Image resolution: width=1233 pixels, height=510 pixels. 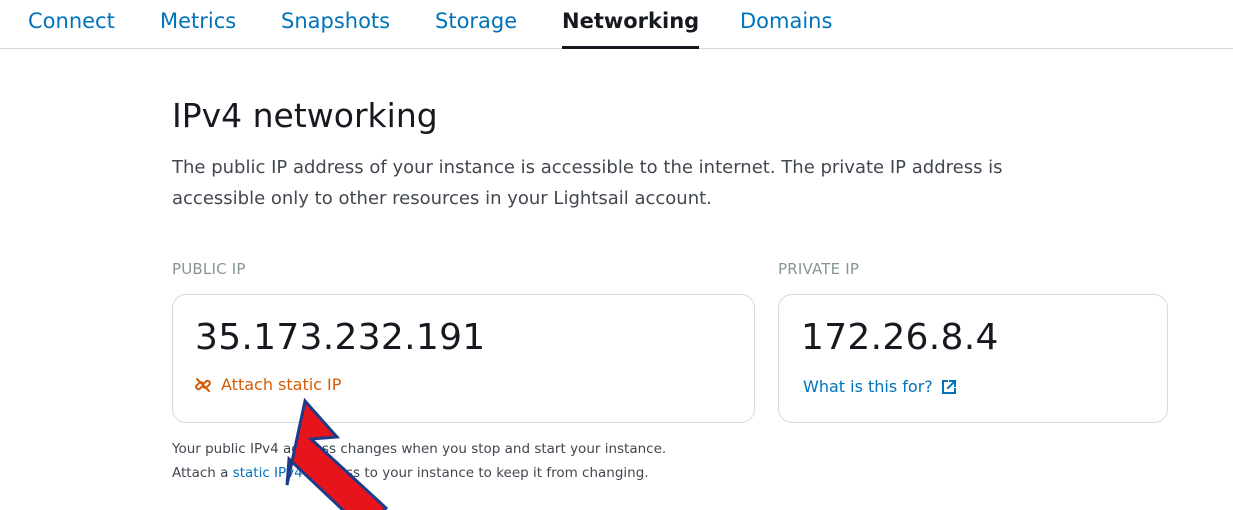 I want to click on tab-metrics: Metrics, so click(x=198, y=23).